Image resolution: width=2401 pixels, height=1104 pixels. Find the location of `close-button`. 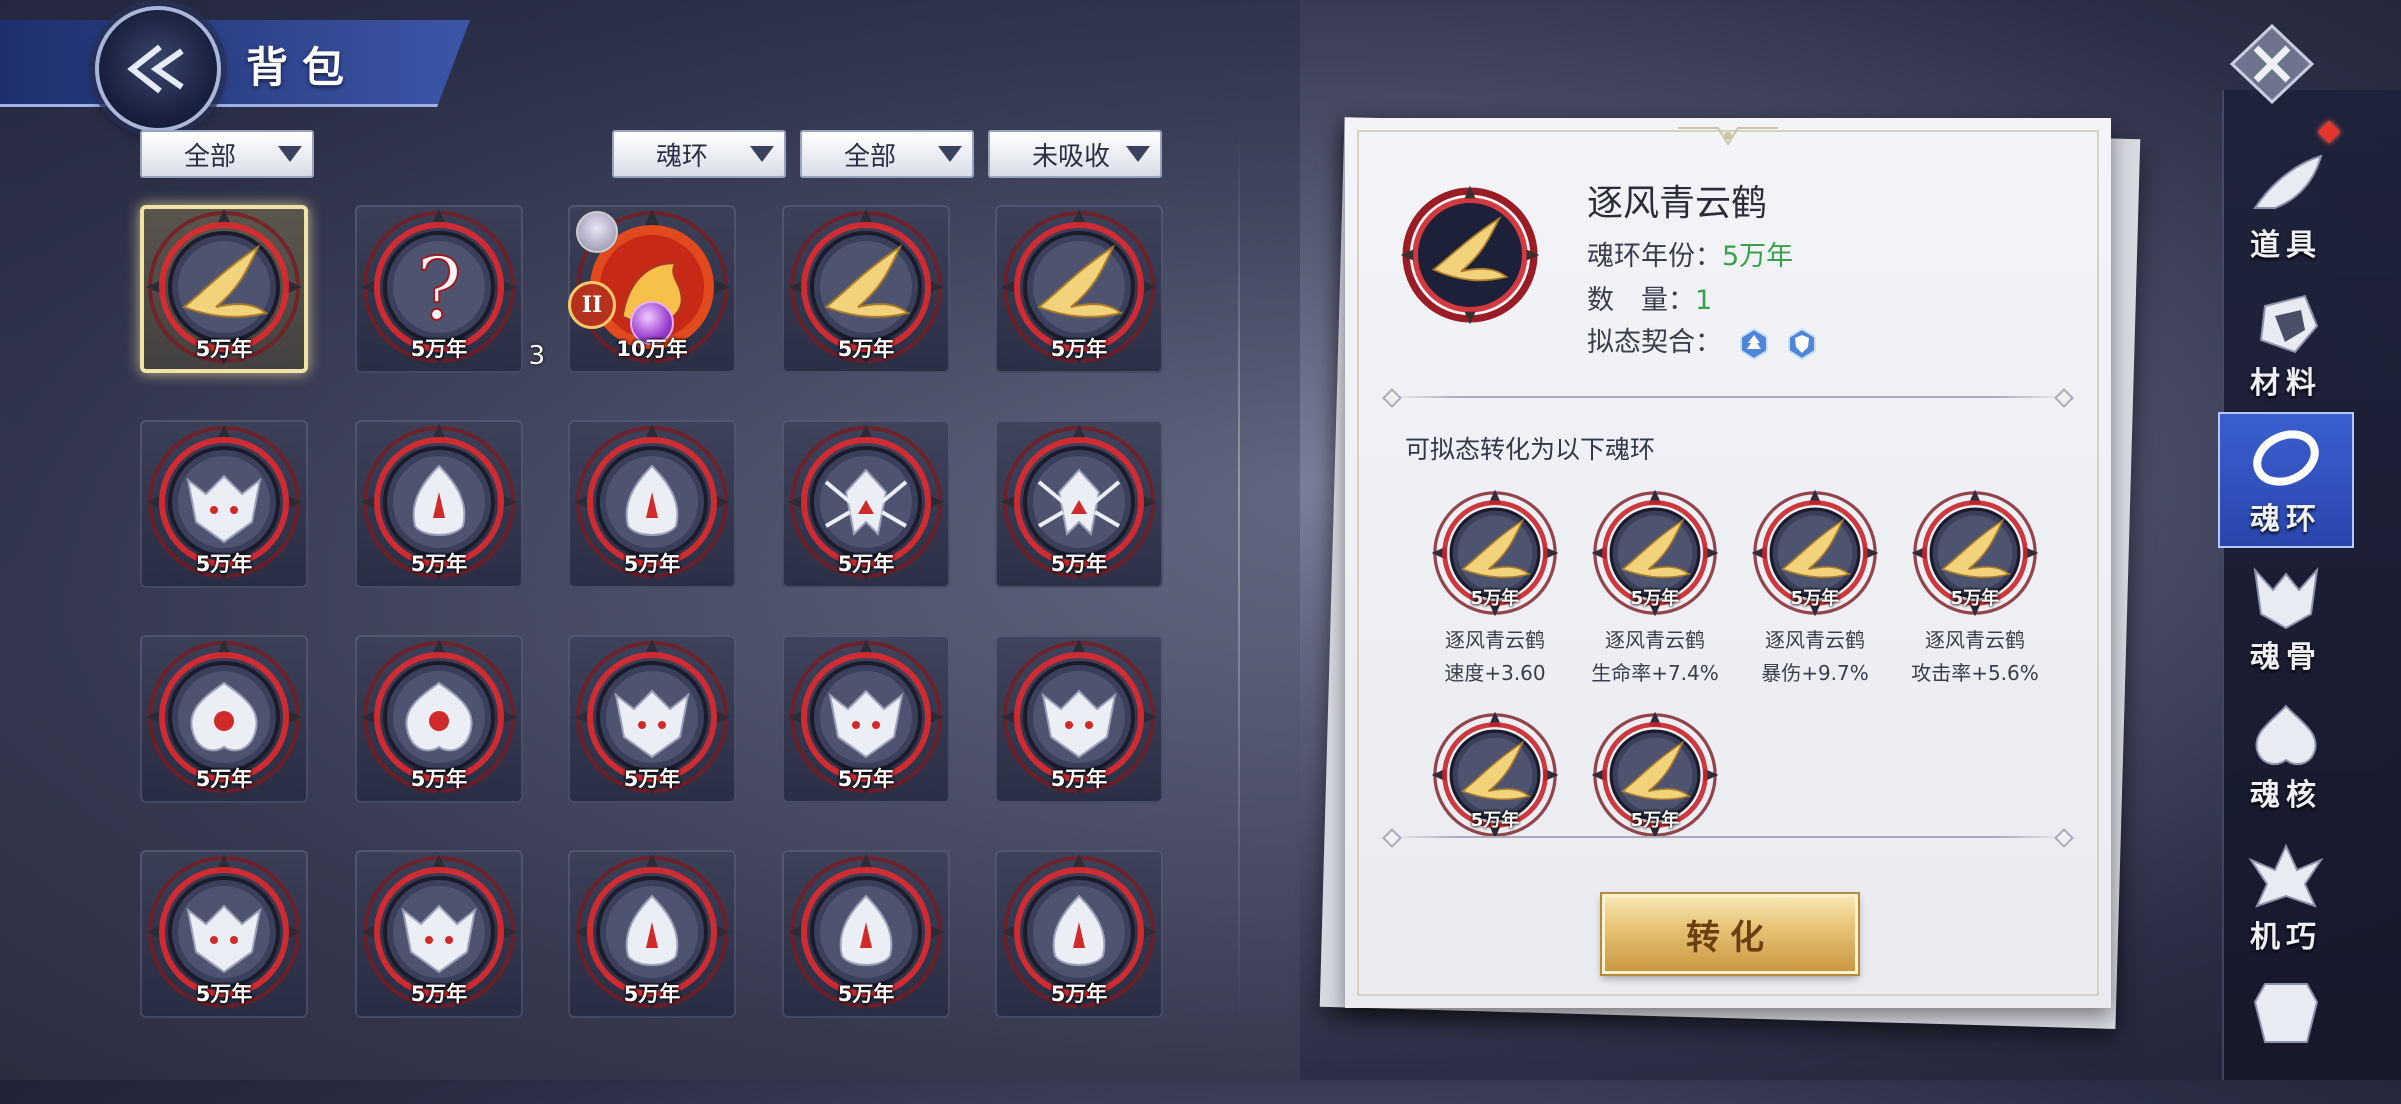

close-button is located at coordinates (2272, 64).